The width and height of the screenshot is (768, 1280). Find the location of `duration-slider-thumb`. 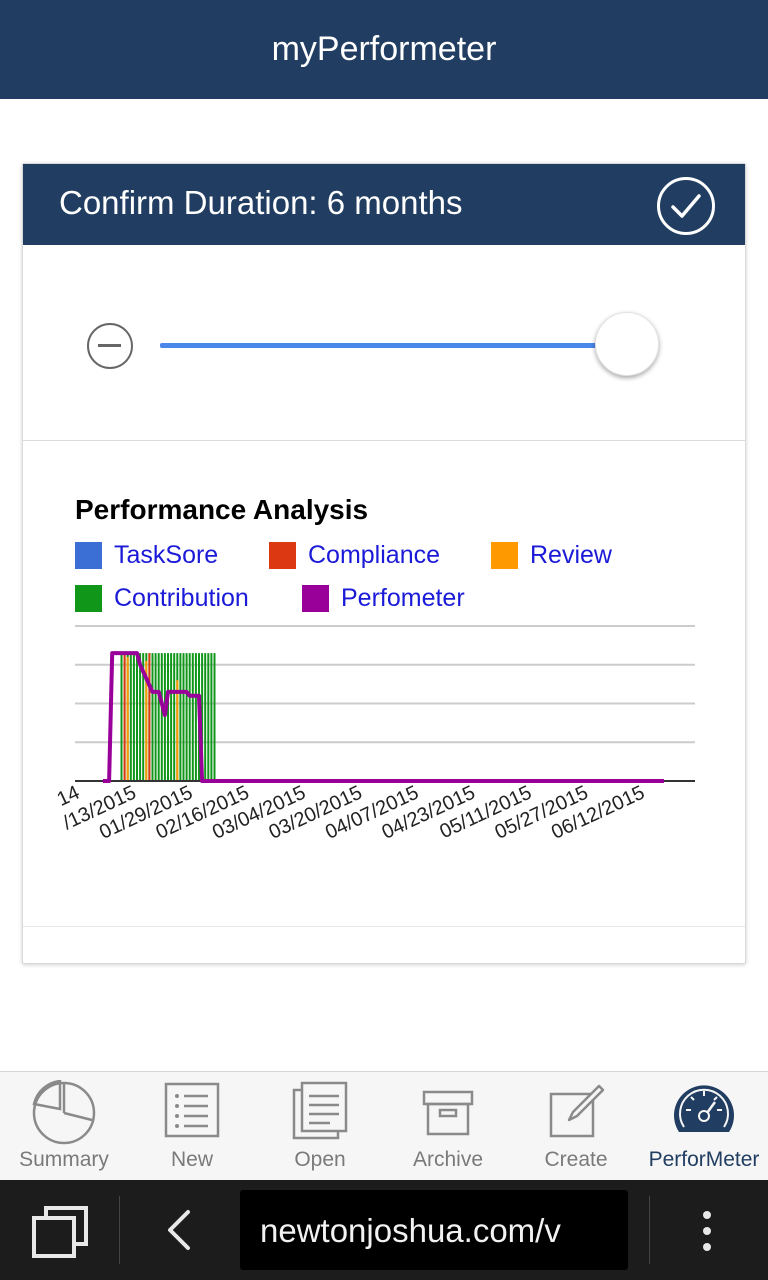

duration-slider-thumb is located at coordinates (627, 344).